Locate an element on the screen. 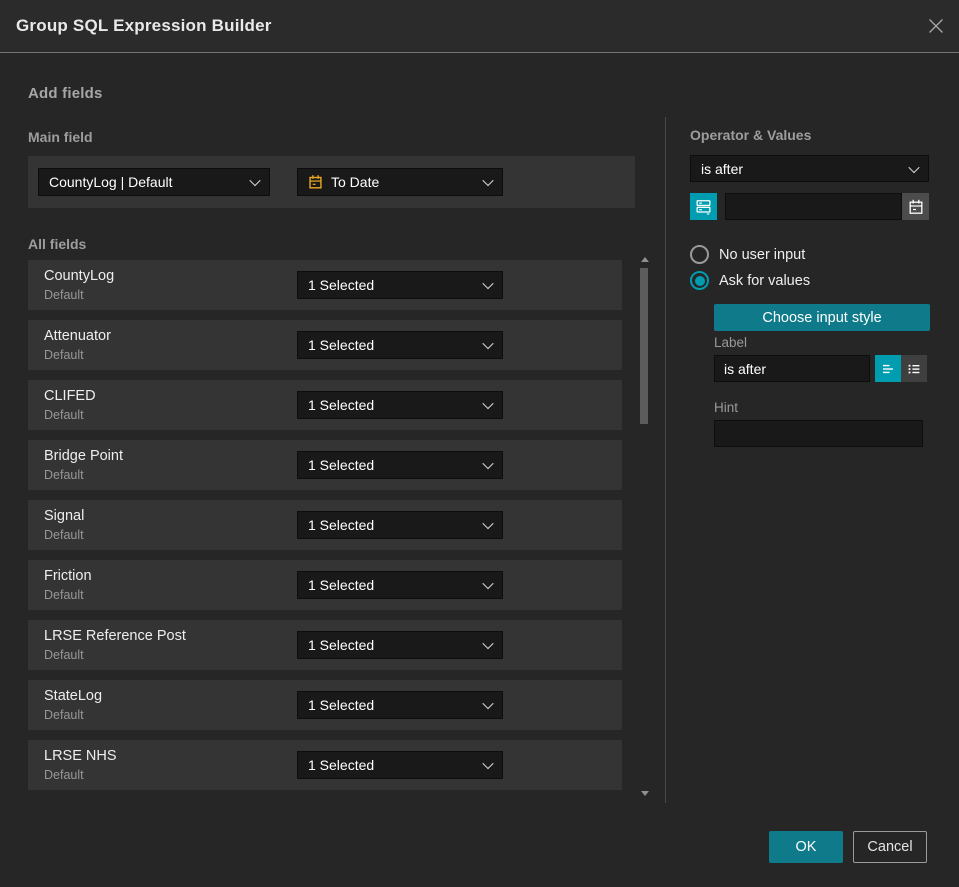  value-date-input is located at coordinates (813, 206).